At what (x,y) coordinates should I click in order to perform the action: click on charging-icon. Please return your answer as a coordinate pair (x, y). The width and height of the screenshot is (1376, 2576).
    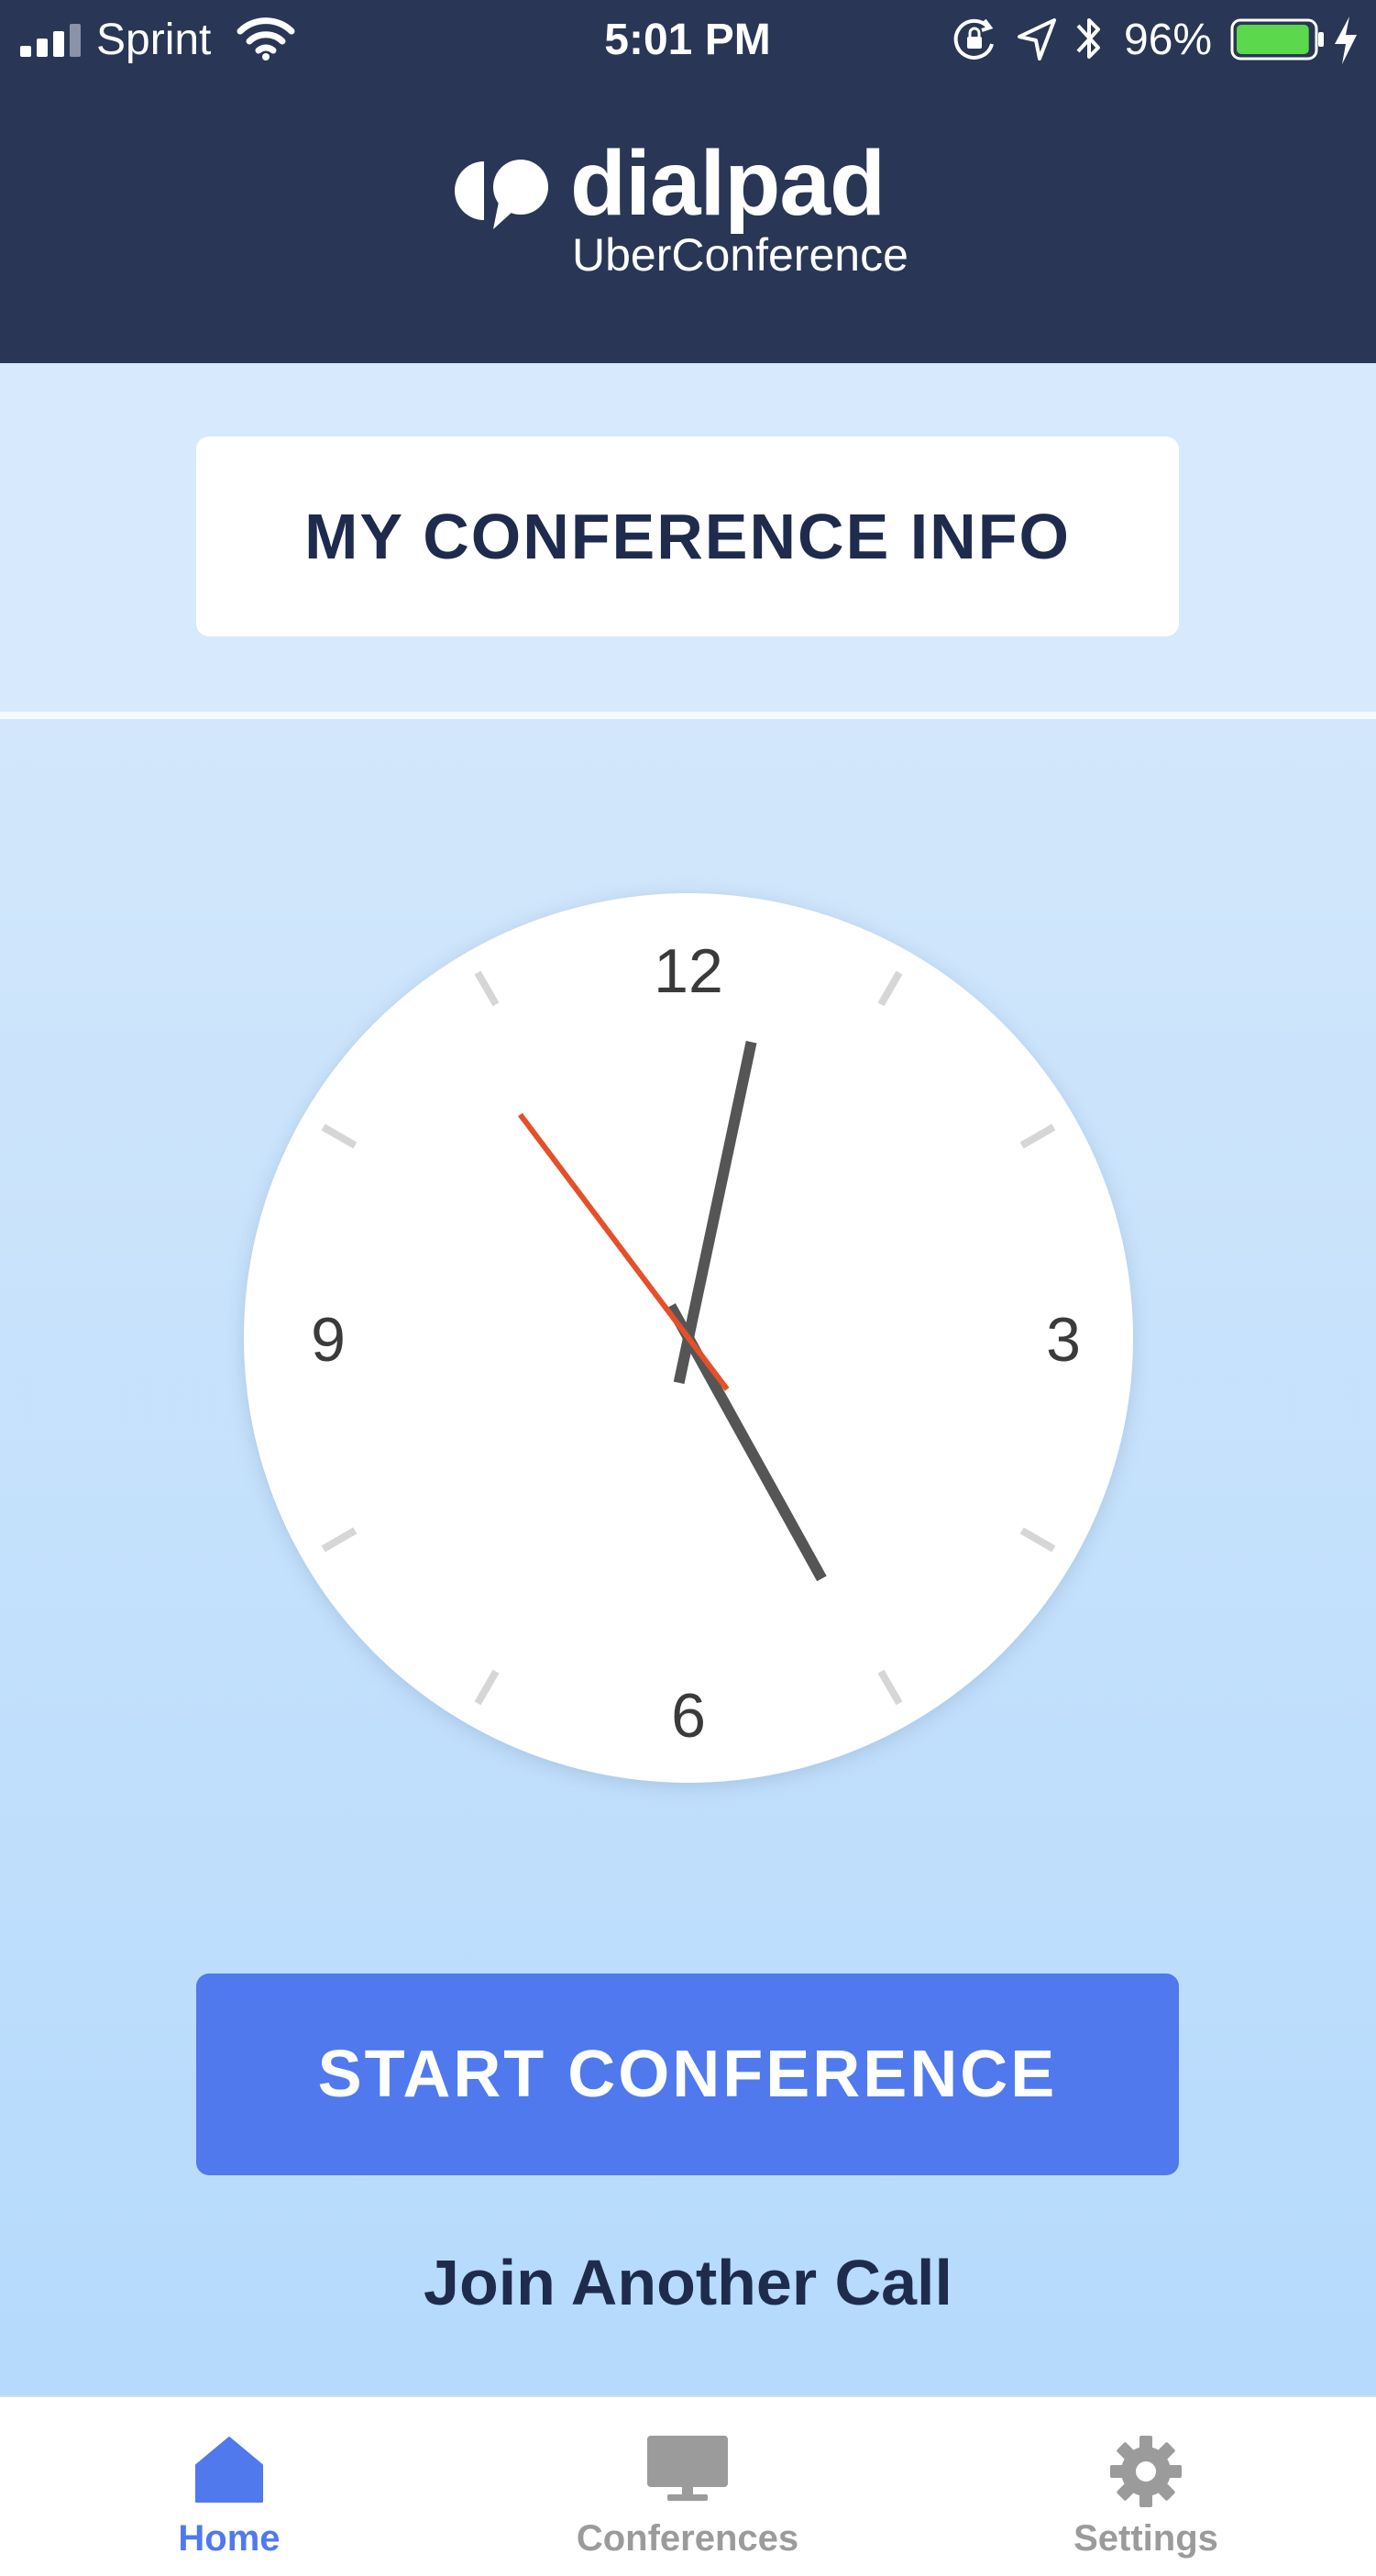
    Looking at the image, I should click on (1346, 40).